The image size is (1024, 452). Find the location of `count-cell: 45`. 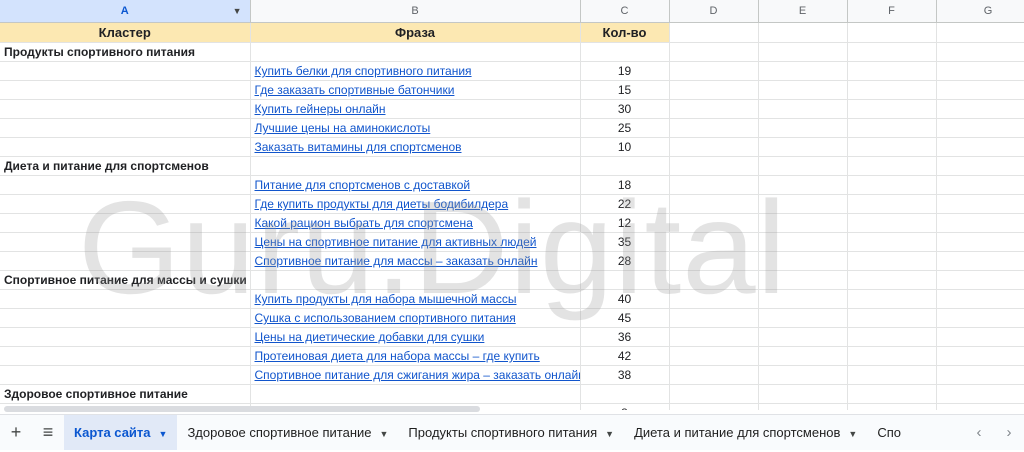

count-cell: 45 is located at coordinates (625, 318).